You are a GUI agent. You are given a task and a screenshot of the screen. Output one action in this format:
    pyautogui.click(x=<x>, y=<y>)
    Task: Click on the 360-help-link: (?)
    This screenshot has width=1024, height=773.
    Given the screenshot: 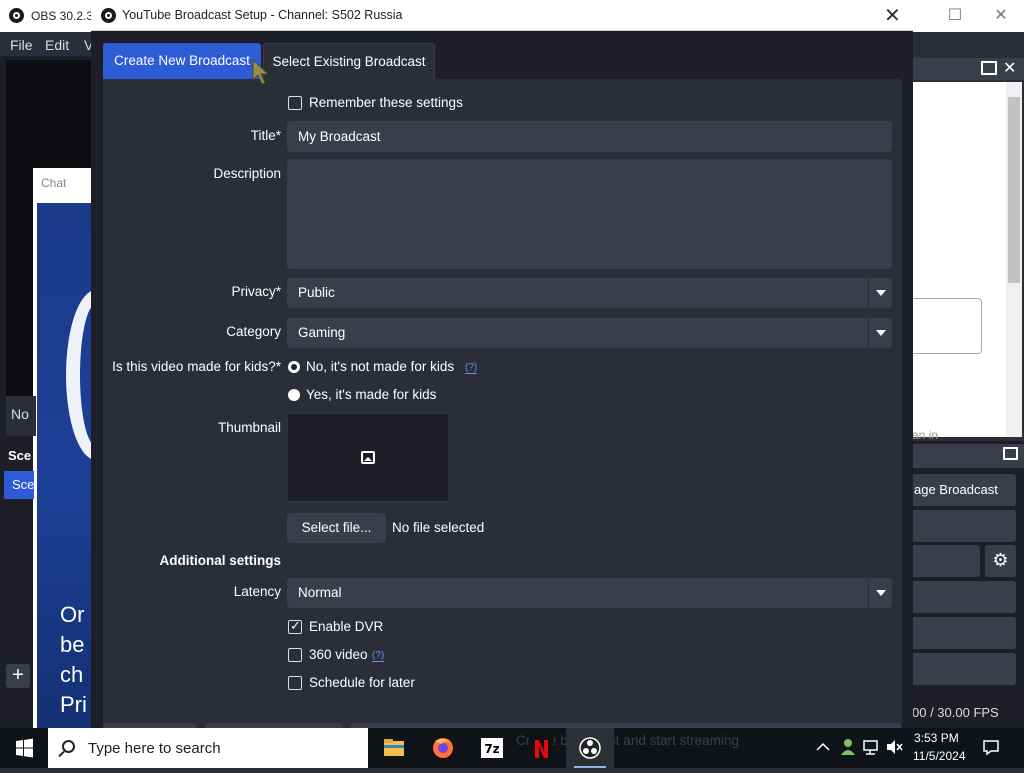 What is the action you would take?
    pyautogui.click(x=378, y=656)
    